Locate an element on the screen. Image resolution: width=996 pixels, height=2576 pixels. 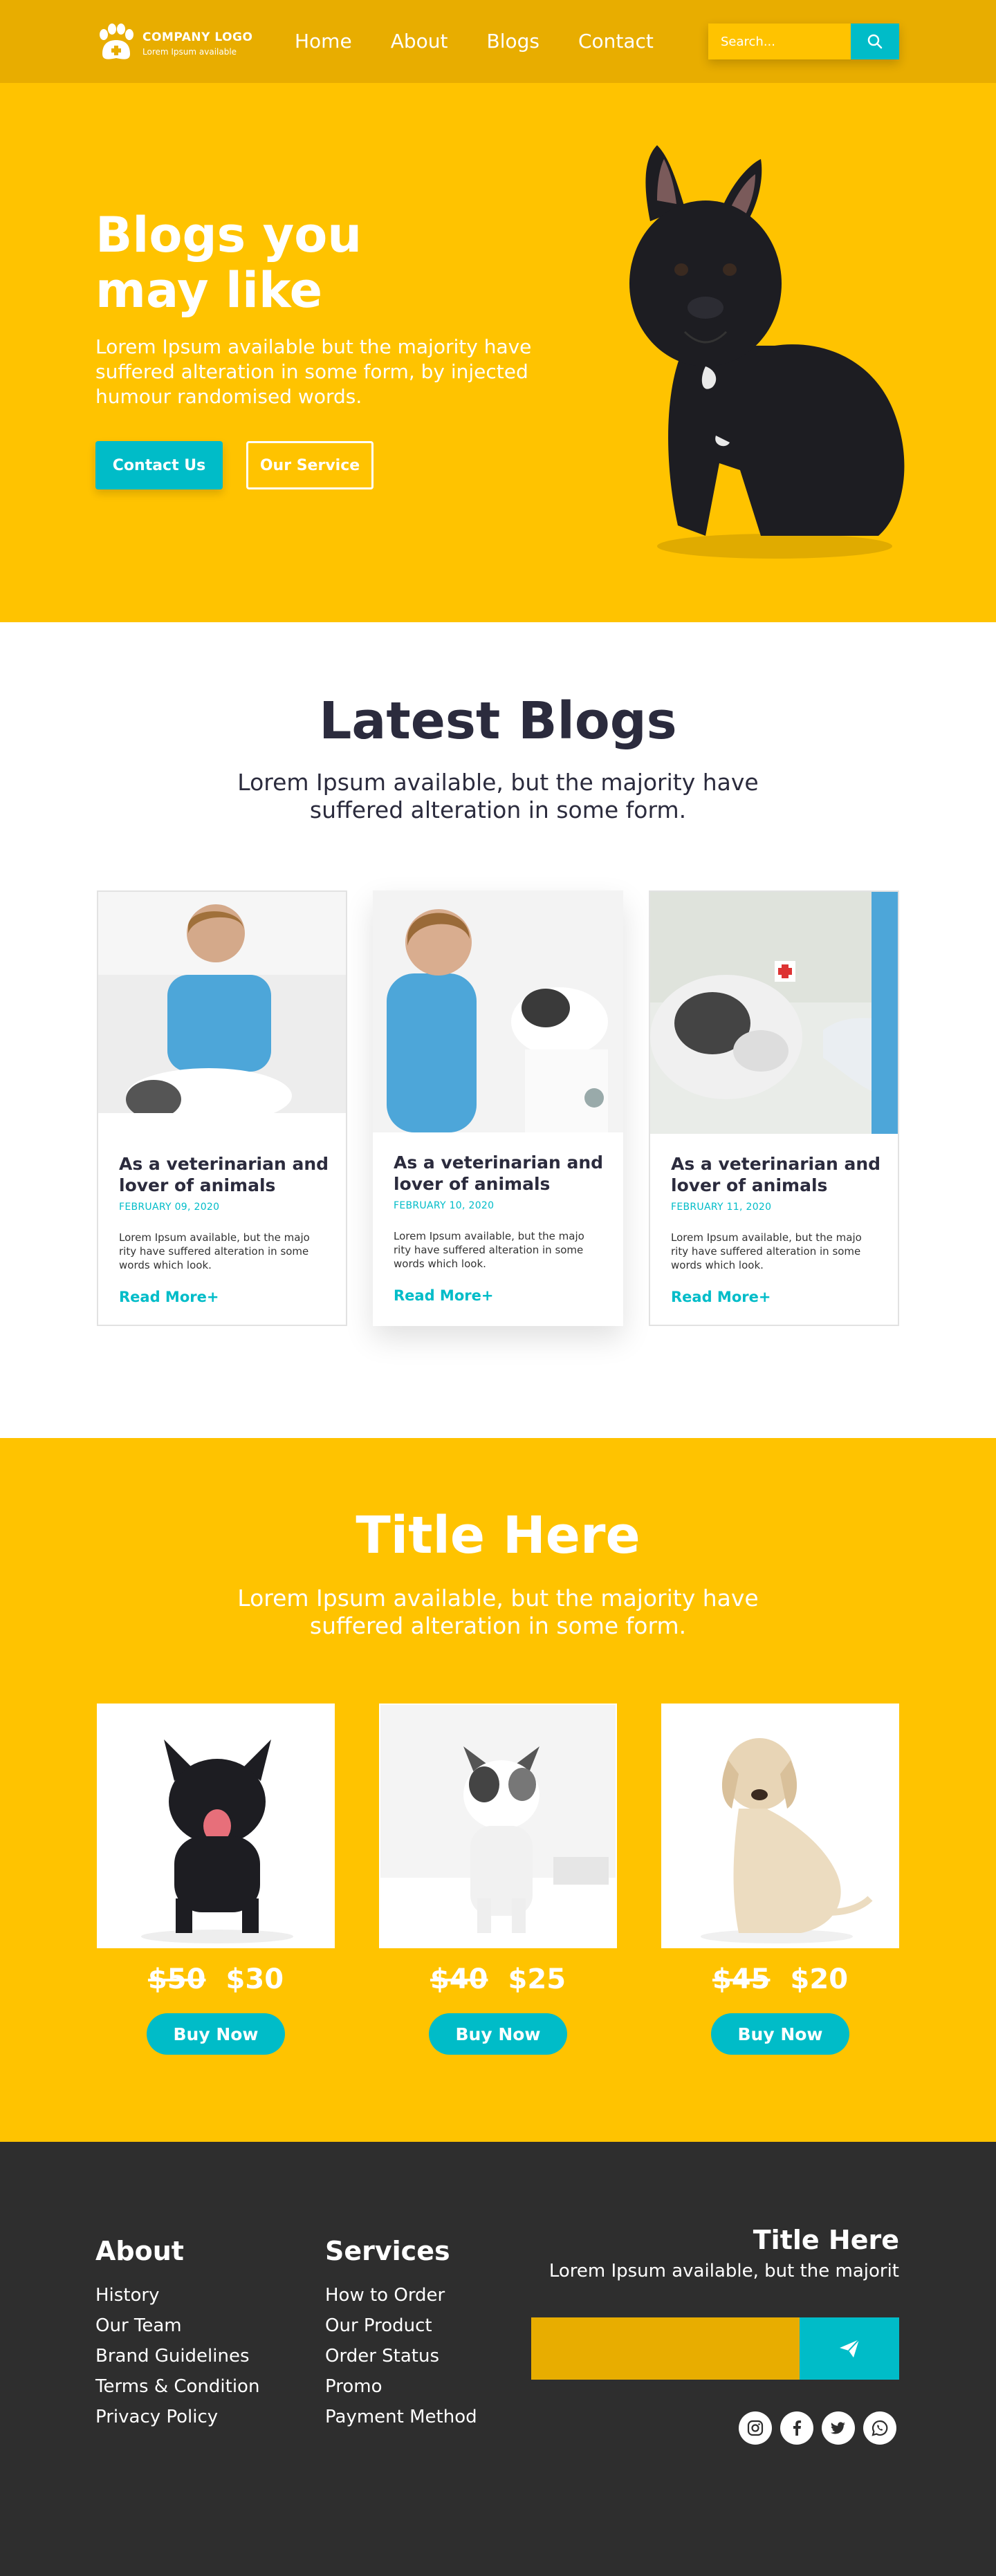
hero-dog-image is located at coordinates (767, 352).